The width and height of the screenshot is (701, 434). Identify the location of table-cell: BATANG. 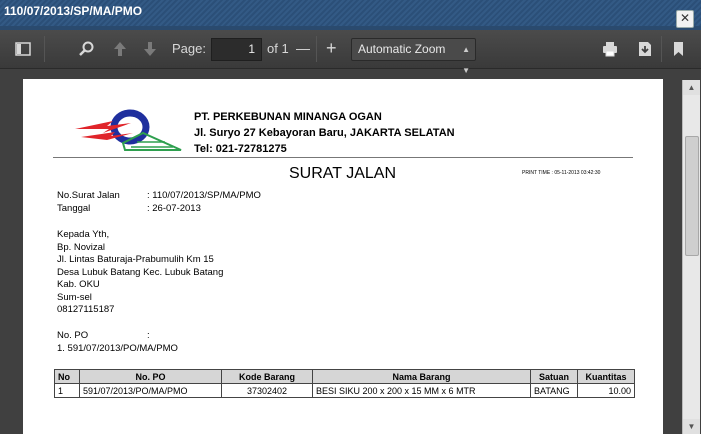
(554, 390).